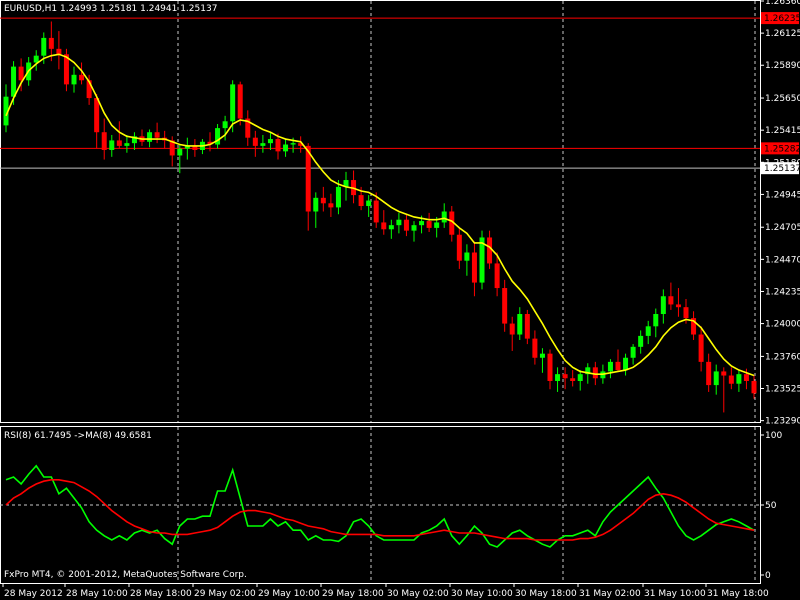 The width and height of the screenshot is (800, 600). What do you see at coordinates (33, 594) in the screenshot?
I see `time-tick-label: 28 May 2012` at bounding box center [33, 594].